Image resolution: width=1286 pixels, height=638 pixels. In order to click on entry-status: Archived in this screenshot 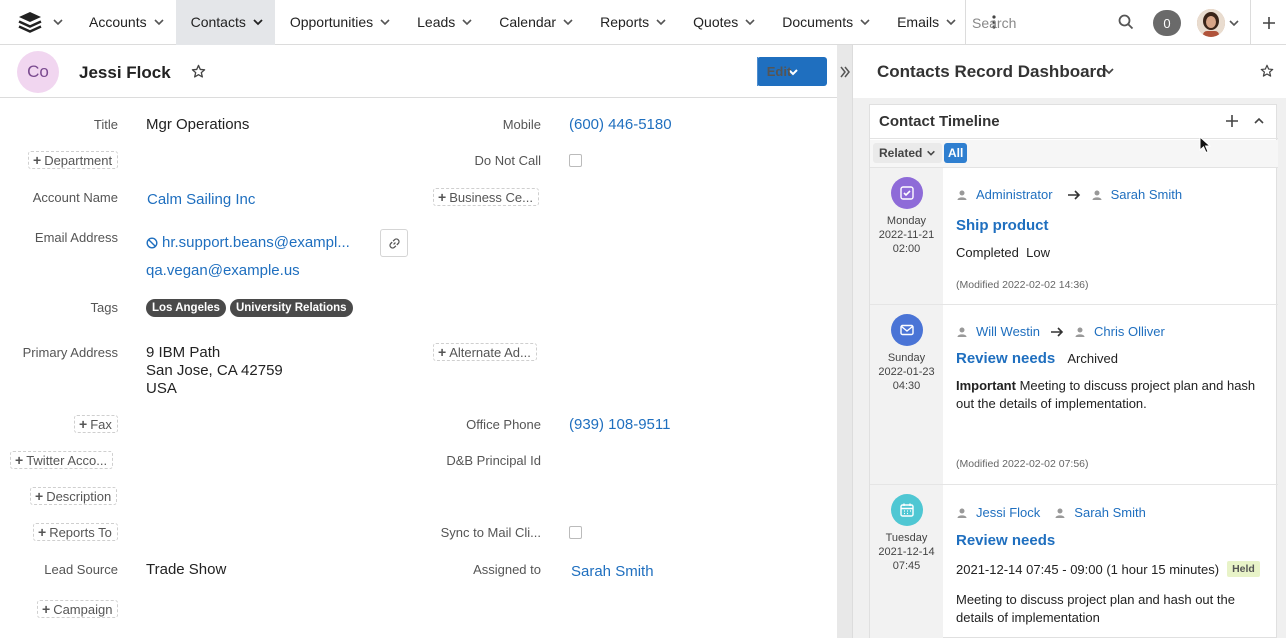, I will do `click(1092, 358)`.